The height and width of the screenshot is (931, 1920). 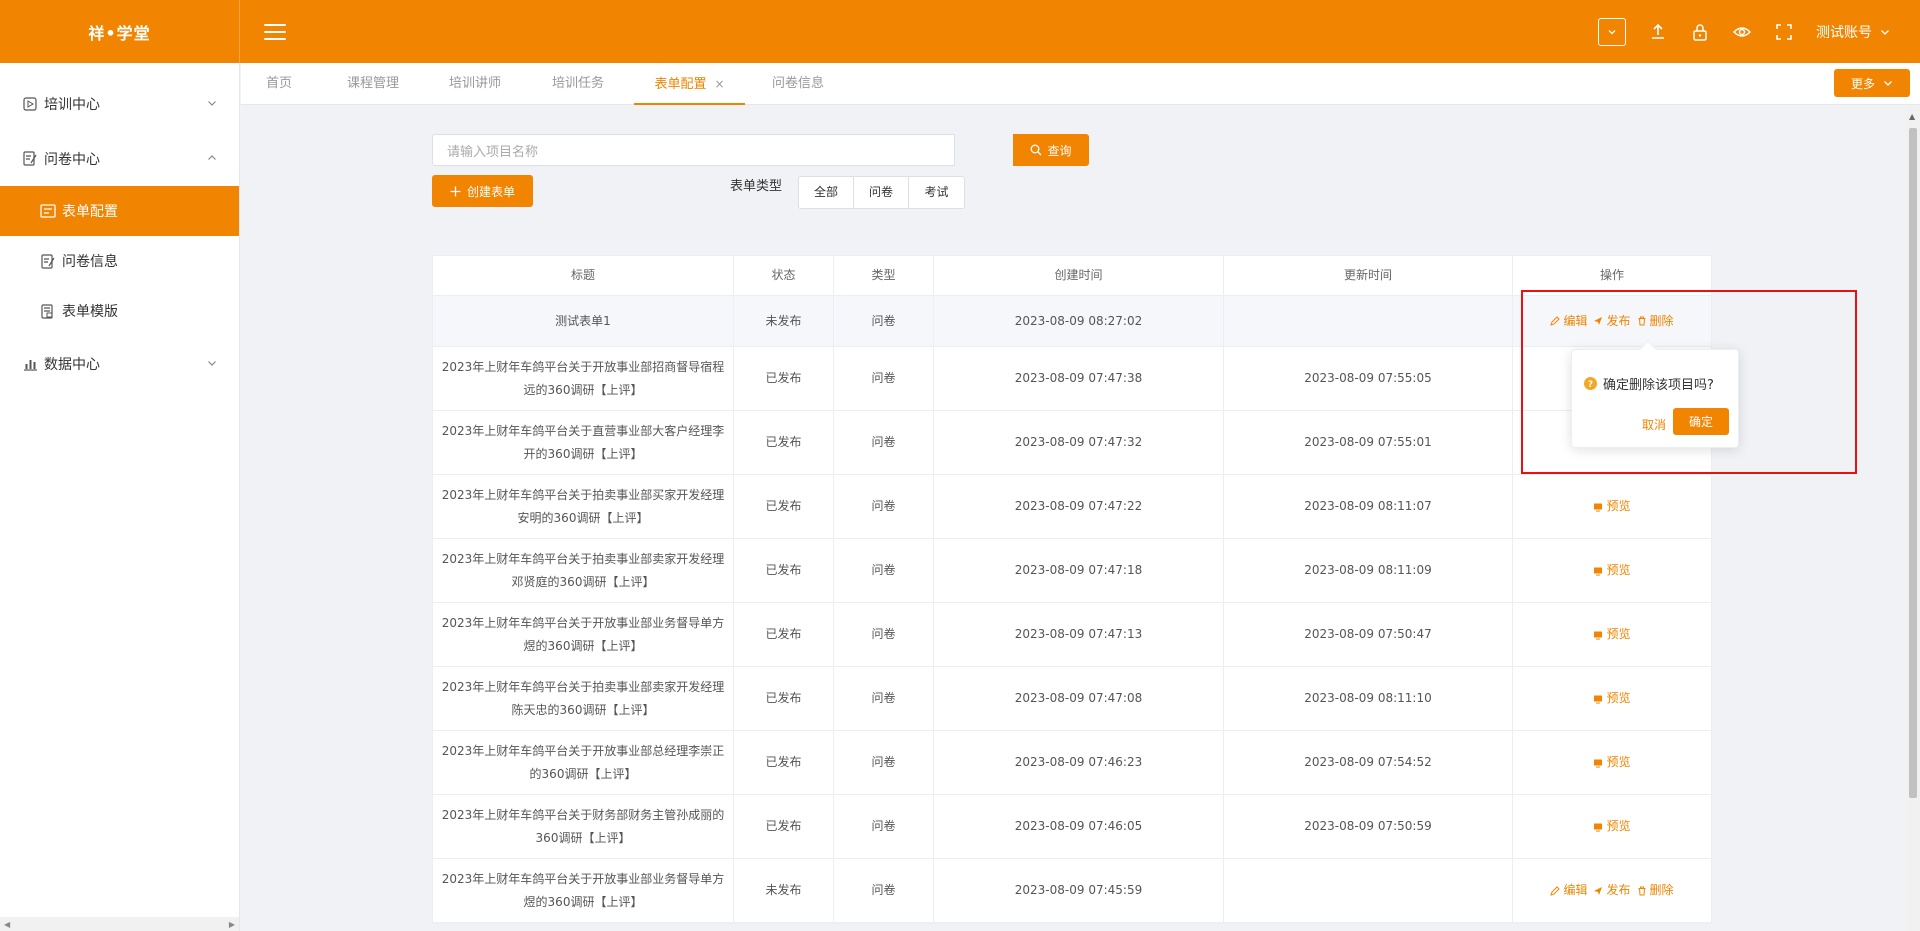 What do you see at coordinates (90, 212) in the screenshot?
I see `sidebar-item-label: 表单配置` at bounding box center [90, 212].